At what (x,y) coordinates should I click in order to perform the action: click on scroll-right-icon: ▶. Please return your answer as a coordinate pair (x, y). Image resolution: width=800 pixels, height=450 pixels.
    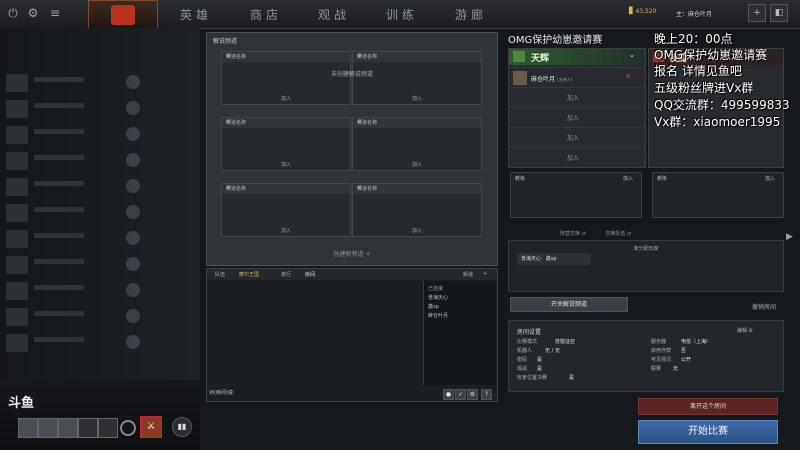
    Looking at the image, I should click on (789, 237).